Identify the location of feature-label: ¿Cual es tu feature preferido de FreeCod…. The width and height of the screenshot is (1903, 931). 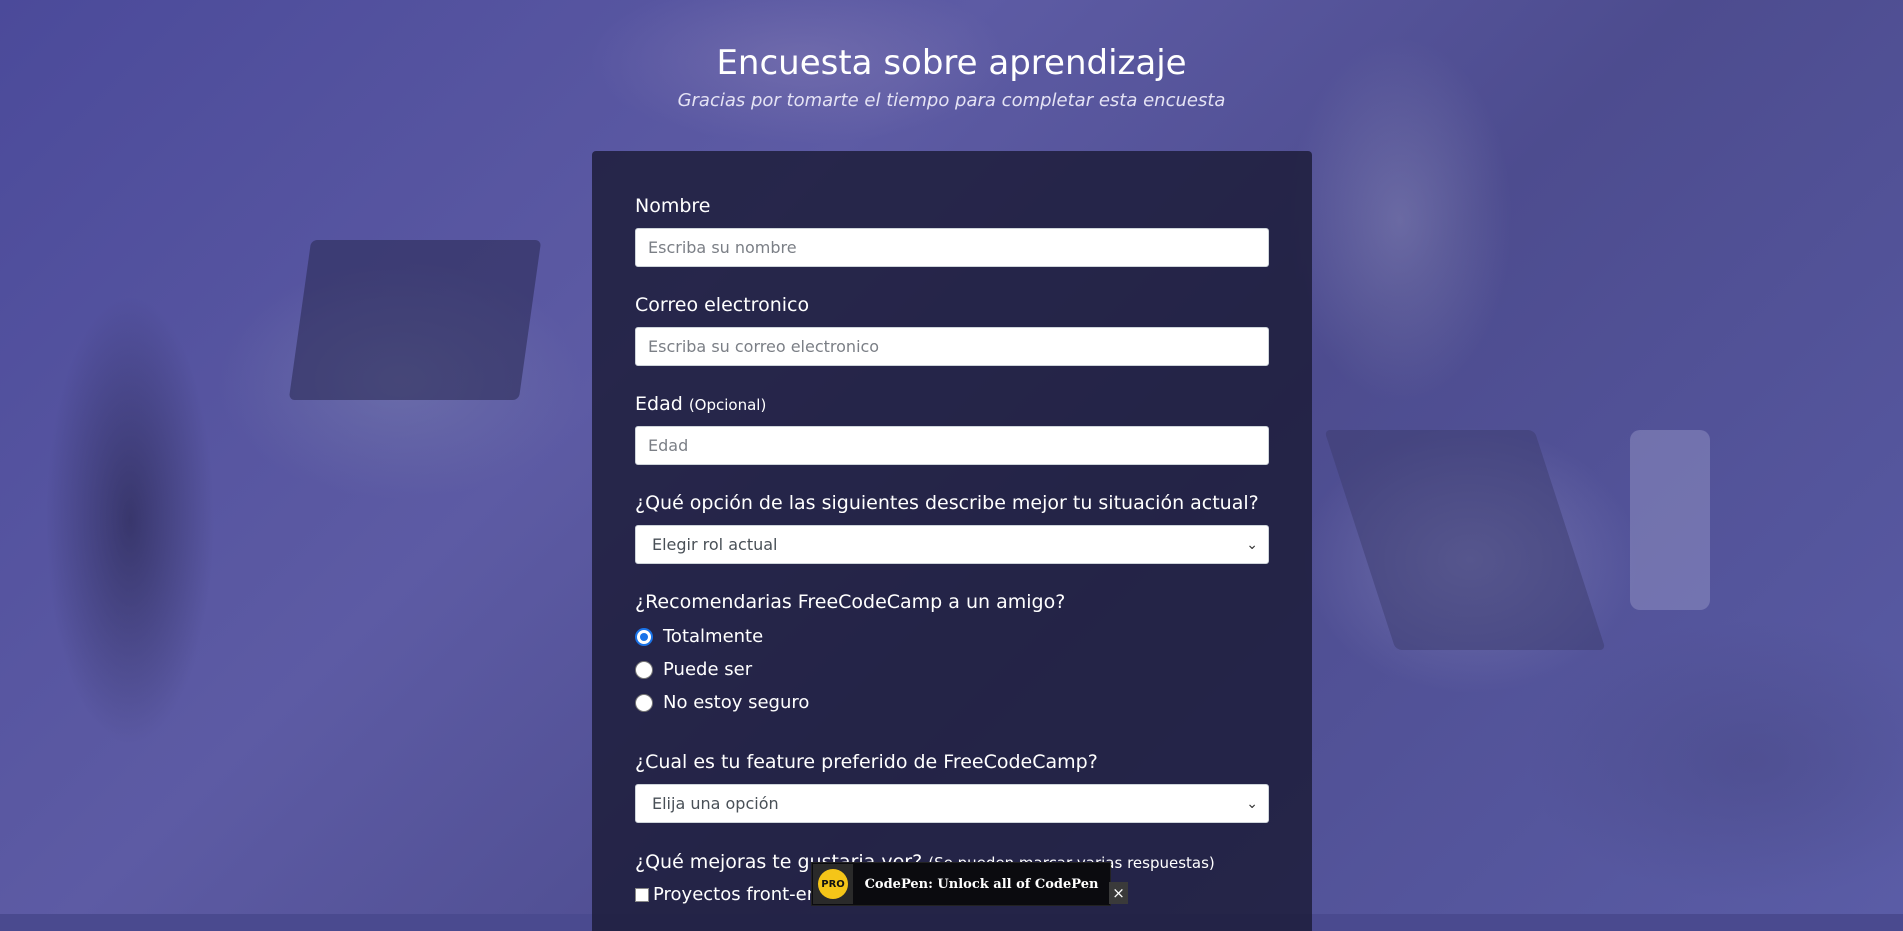
(866, 762).